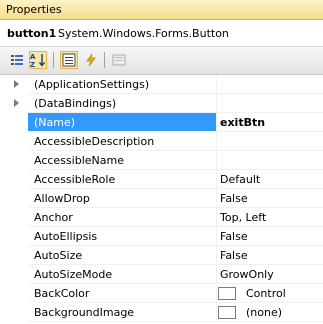  What do you see at coordinates (266, 293) in the screenshot?
I see `property-value: Control` at bounding box center [266, 293].